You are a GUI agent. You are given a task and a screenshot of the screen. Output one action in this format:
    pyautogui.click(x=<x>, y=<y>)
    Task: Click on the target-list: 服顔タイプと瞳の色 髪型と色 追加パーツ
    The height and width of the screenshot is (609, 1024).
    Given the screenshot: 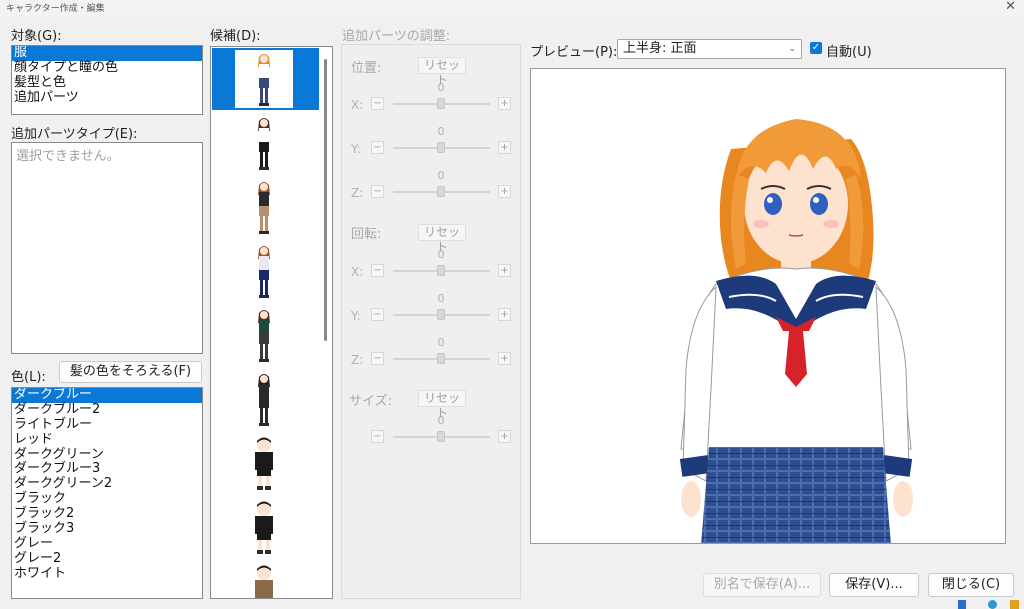 What is the action you would take?
    pyautogui.click(x=107, y=80)
    